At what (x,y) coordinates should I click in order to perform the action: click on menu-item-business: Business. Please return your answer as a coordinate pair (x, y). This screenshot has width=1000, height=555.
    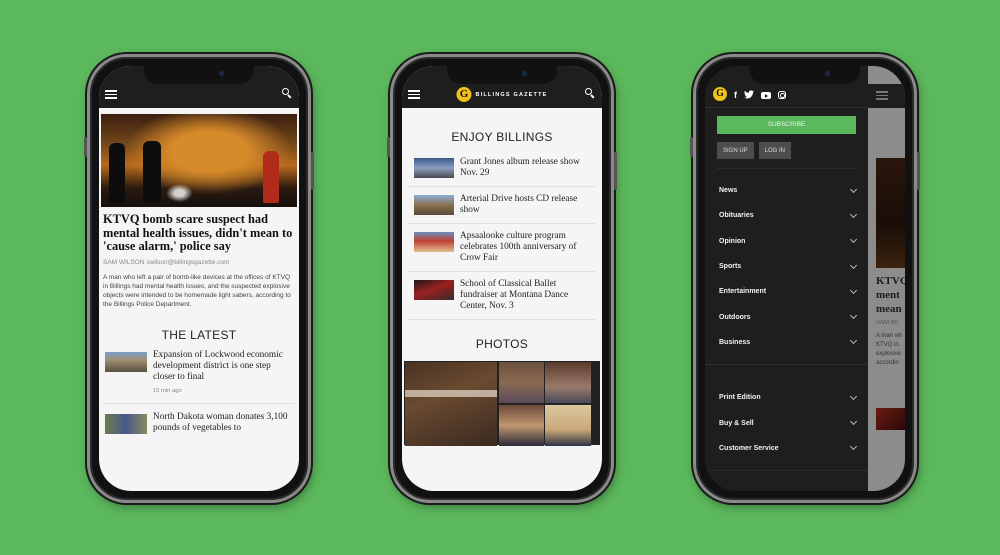
    Looking at the image, I should click on (786, 342).